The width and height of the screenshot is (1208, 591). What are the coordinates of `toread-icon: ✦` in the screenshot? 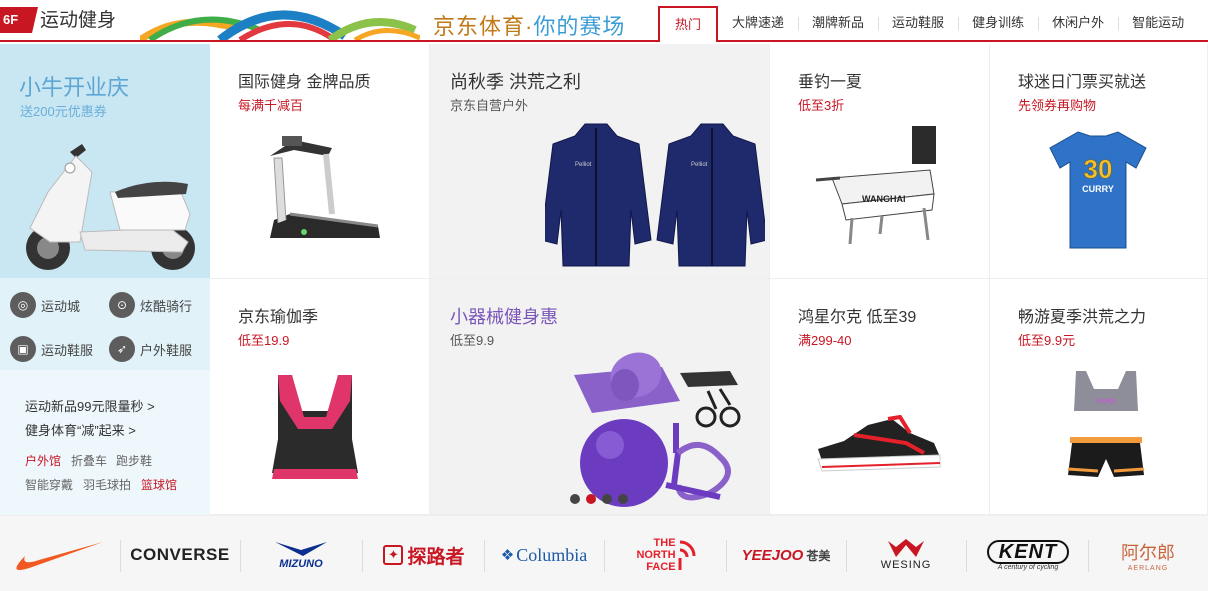 It's located at (393, 555).